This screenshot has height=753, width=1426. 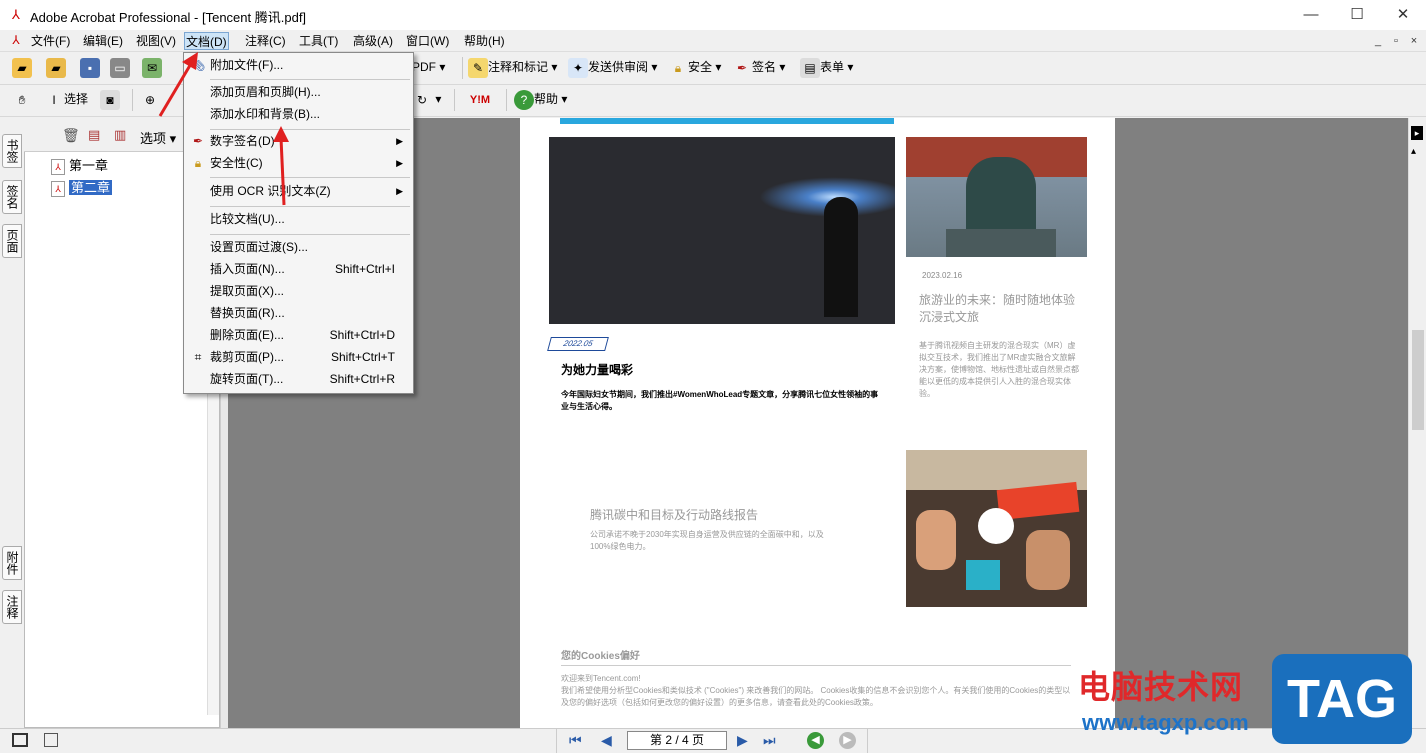 What do you see at coordinates (480, 99) in the screenshot?
I see `yahoo-button: Y!M` at bounding box center [480, 99].